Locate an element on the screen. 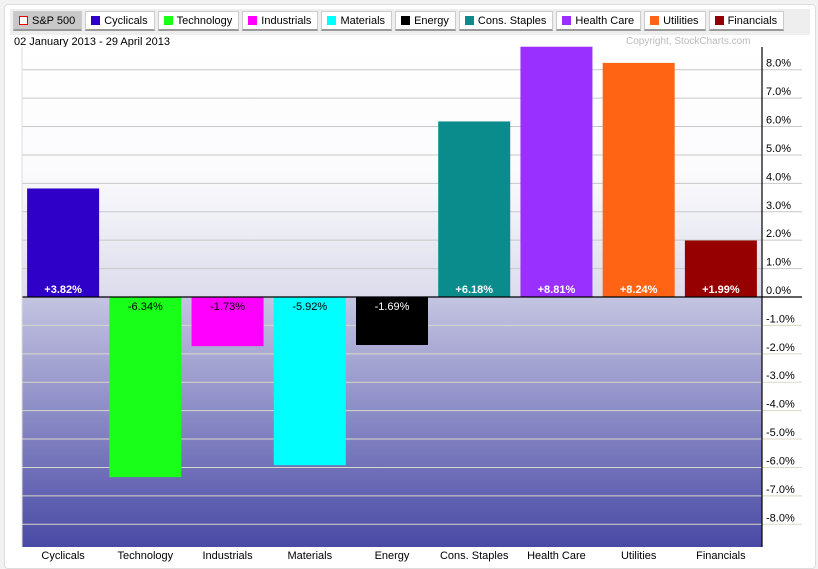  x-tick-label: Cons. Staples is located at coordinates (474, 556).